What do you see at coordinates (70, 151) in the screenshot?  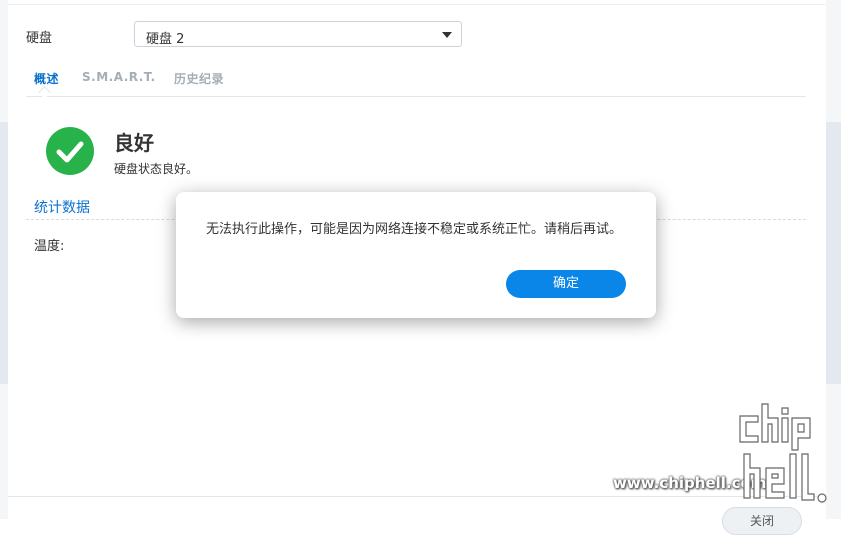 I see `check-circle-icon` at bounding box center [70, 151].